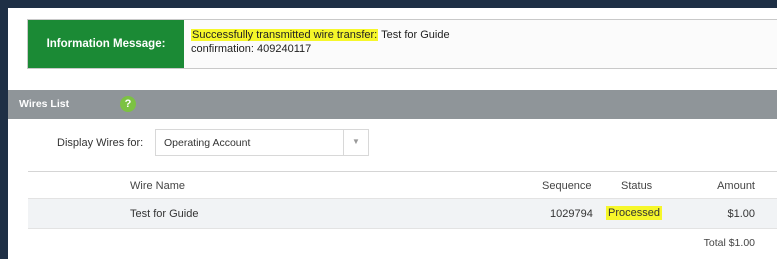 The image size is (777, 259). I want to click on wire-transfer-name-text: Test for Guide, so click(414, 35).